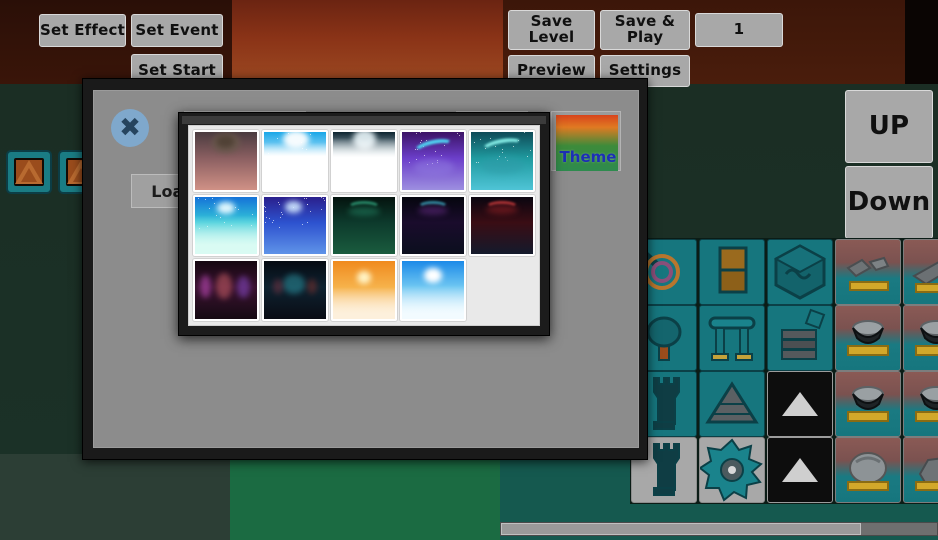 The image size is (938, 540). I want to click on palette-item-wheel-prop, so click(868, 470).